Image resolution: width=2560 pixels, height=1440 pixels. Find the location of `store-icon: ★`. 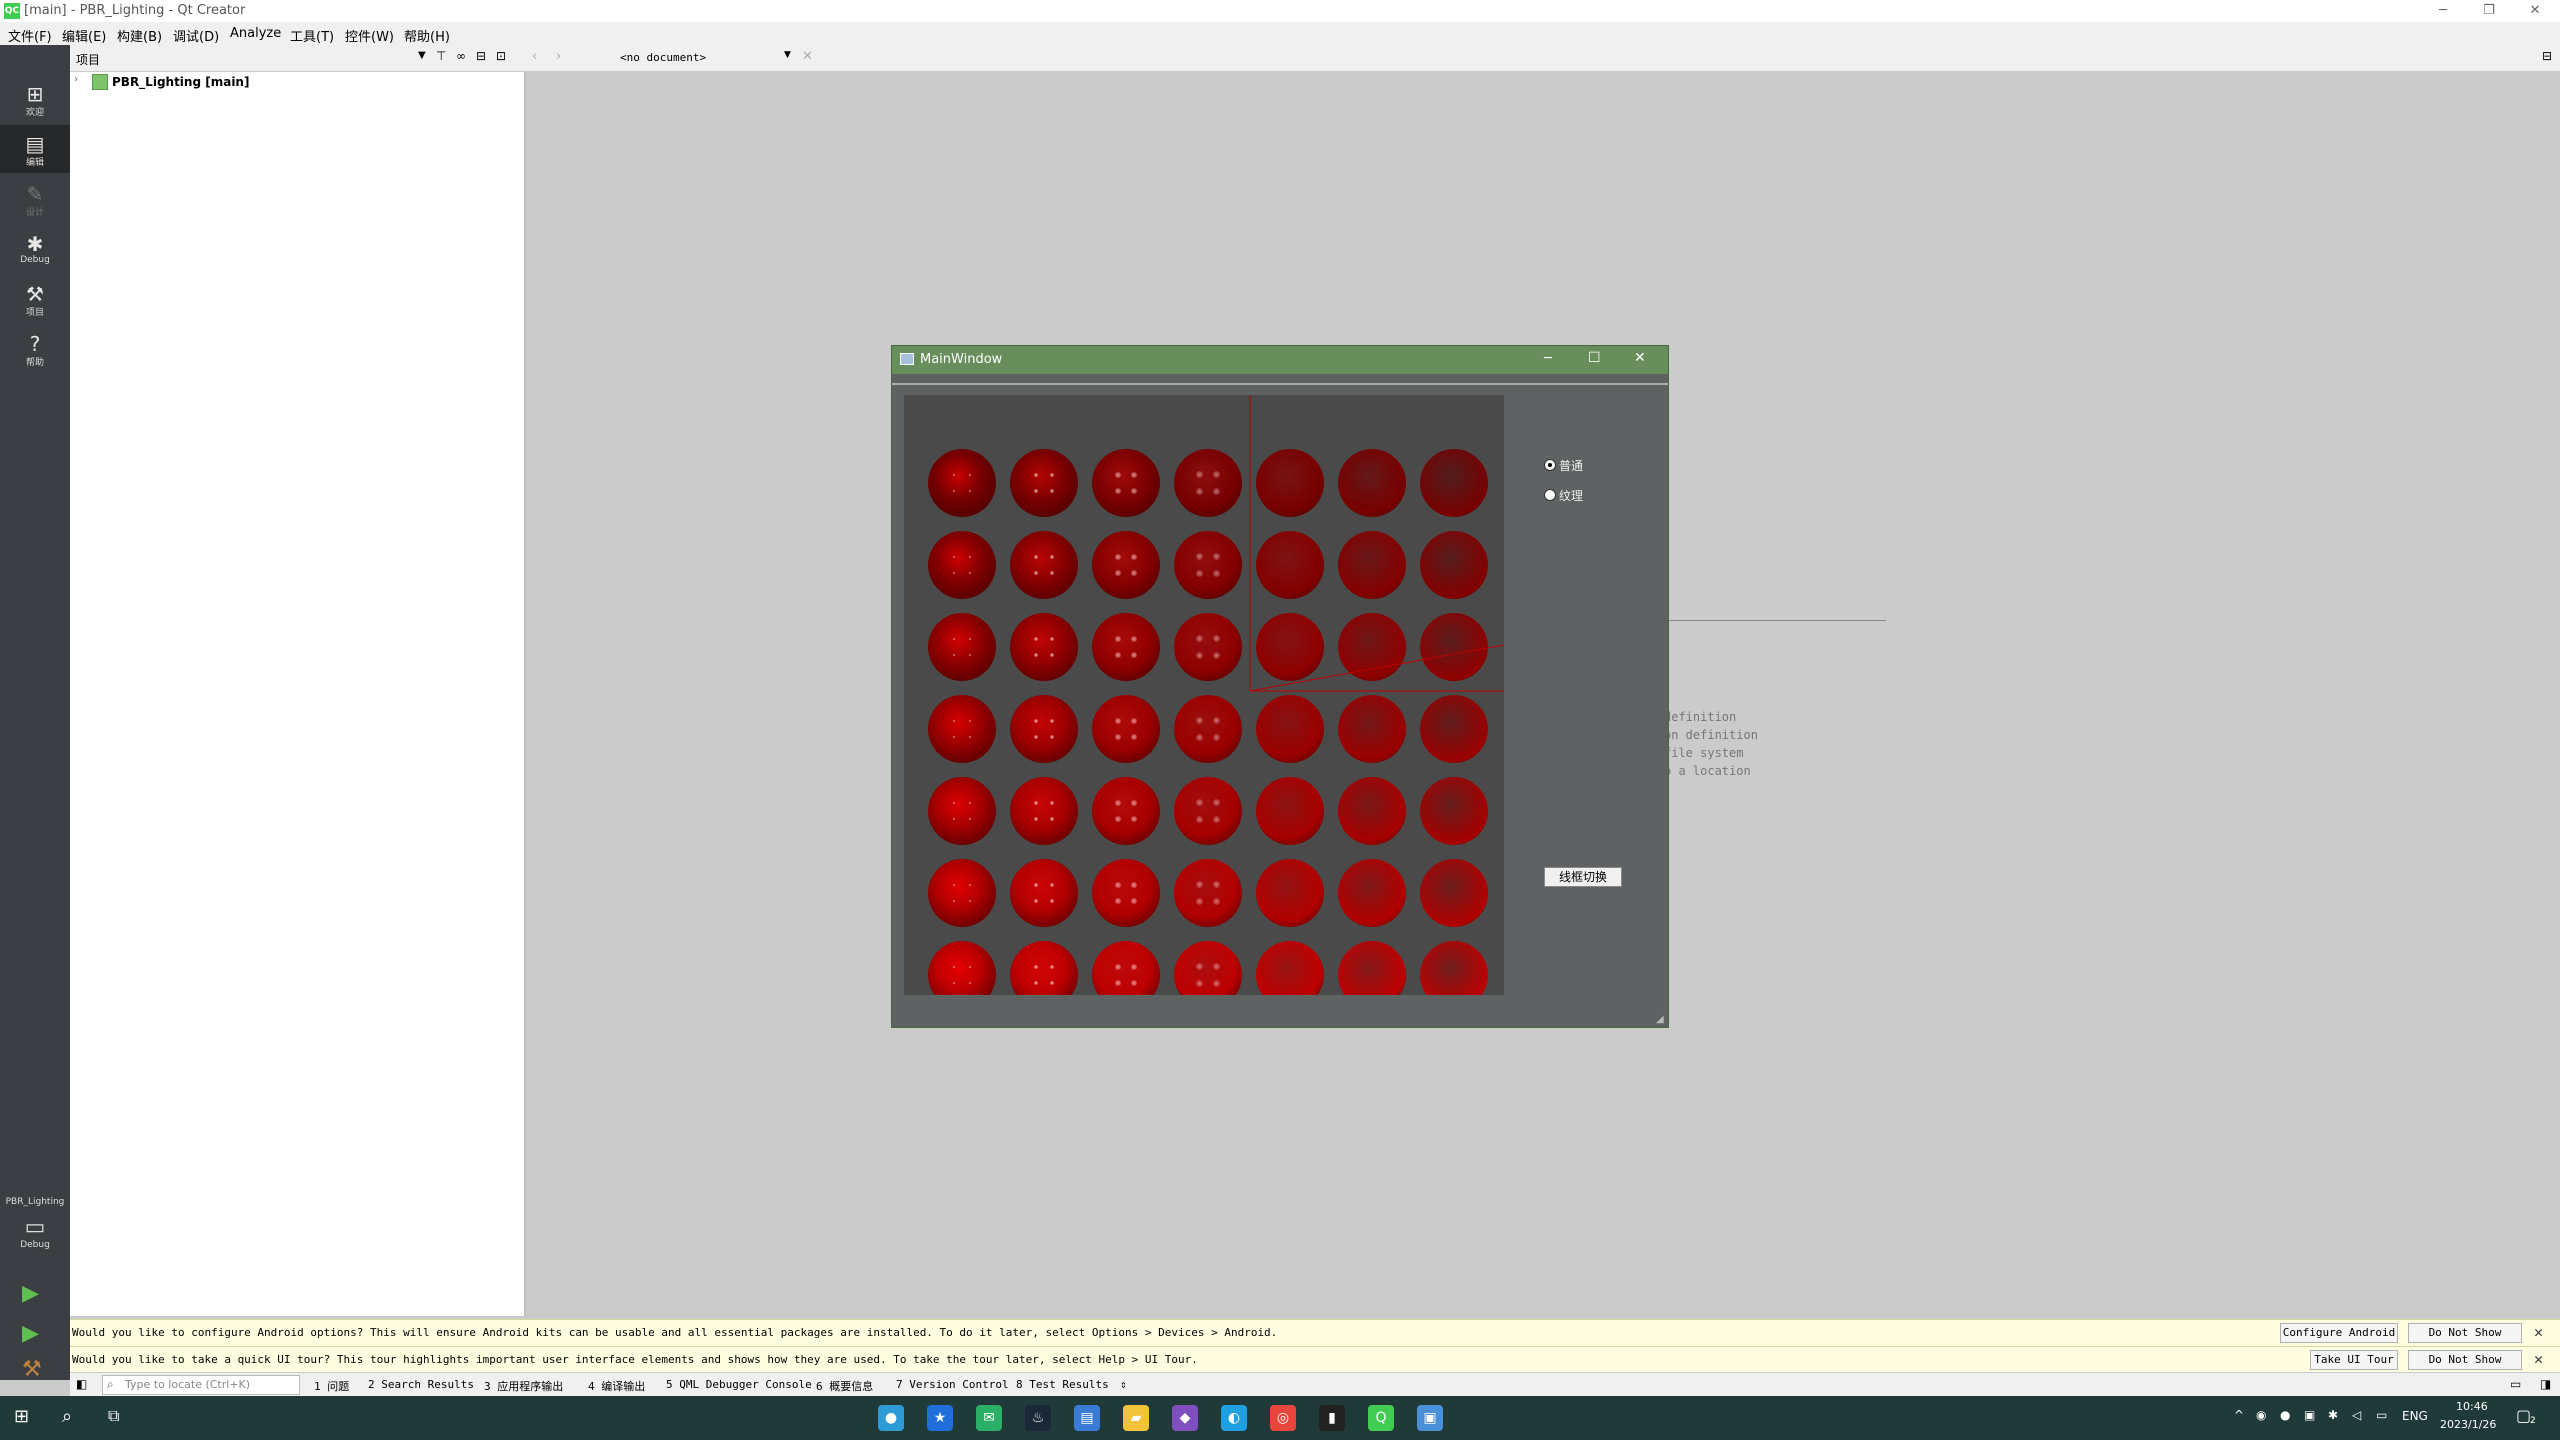

store-icon: ★ is located at coordinates (940, 1418).